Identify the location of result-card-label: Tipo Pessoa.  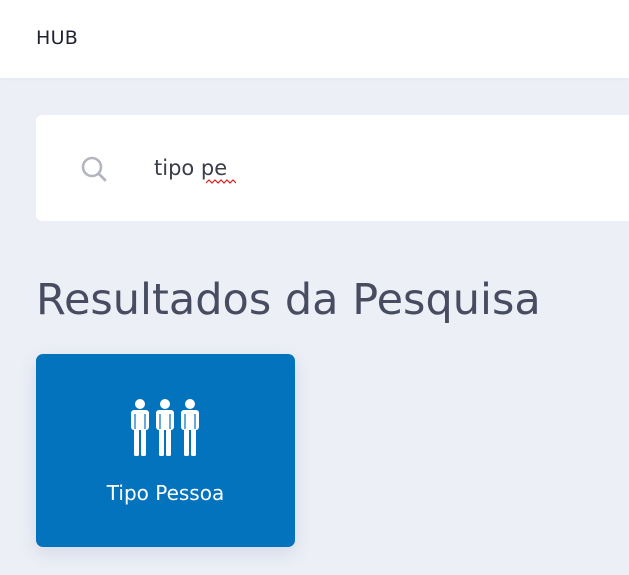
(165, 493).